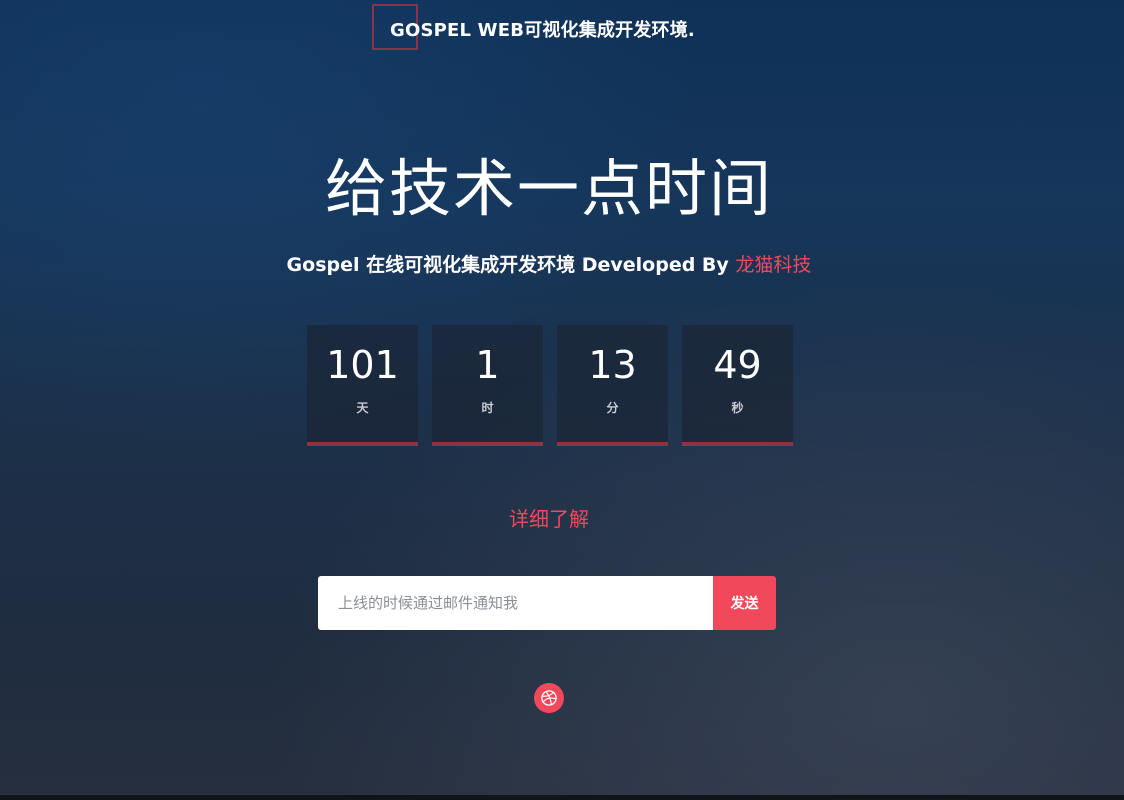 The image size is (1124, 800). What do you see at coordinates (612, 365) in the screenshot?
I see `countdown-minutes-value: 13` at bounding box center [612, 365].